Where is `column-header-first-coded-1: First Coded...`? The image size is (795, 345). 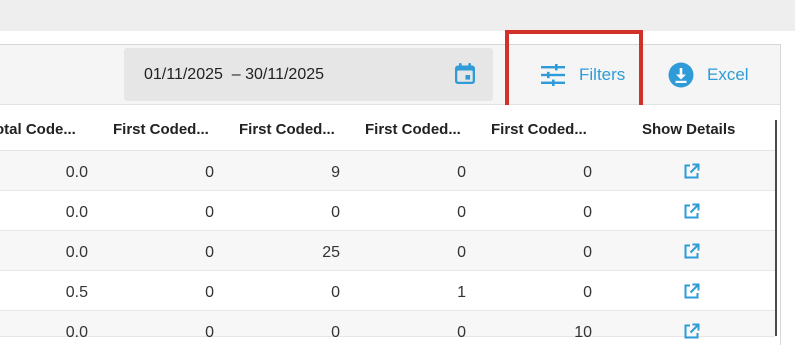
column-header-first-coded-1: First Coded... is located at coordinates (161, 129).